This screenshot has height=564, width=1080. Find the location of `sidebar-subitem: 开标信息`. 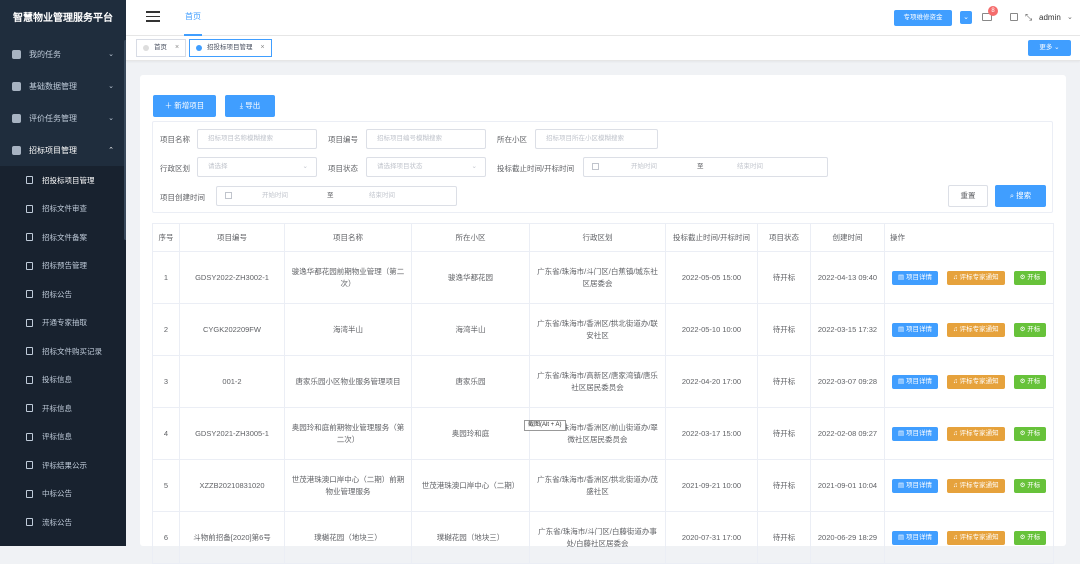

sidebar-subitem: 开标信息 is located at coordinates (63, 408).